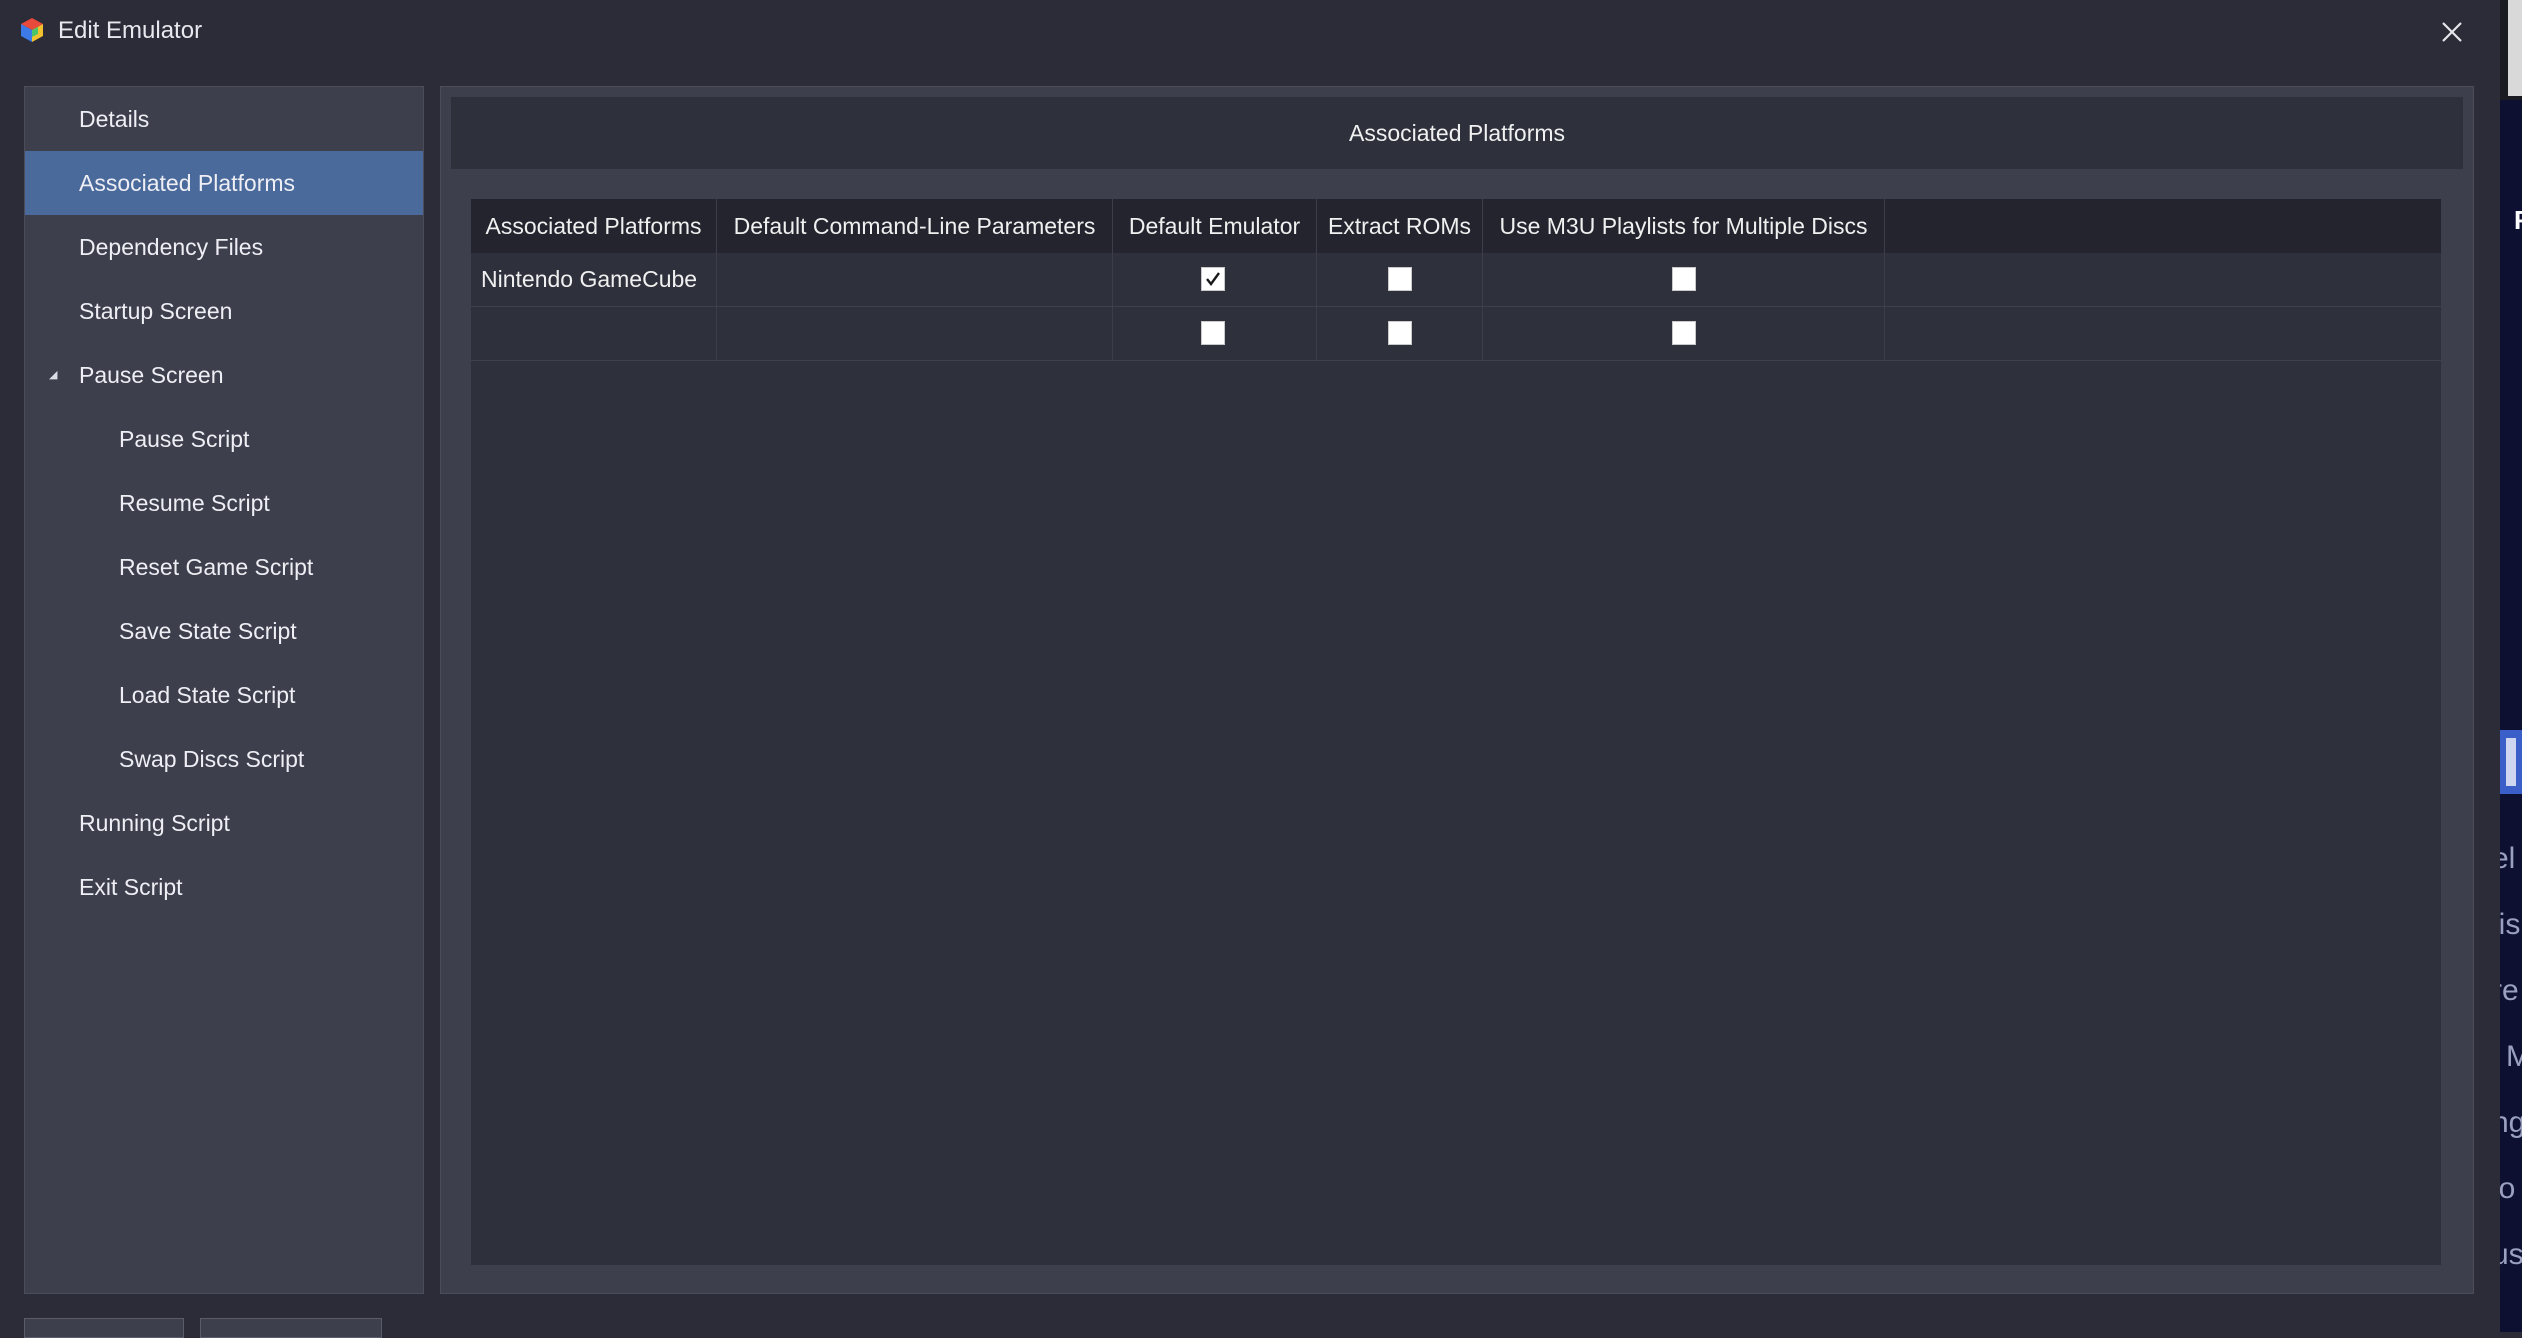  I want to click on nav-item-label: Details, so click(114, 119).